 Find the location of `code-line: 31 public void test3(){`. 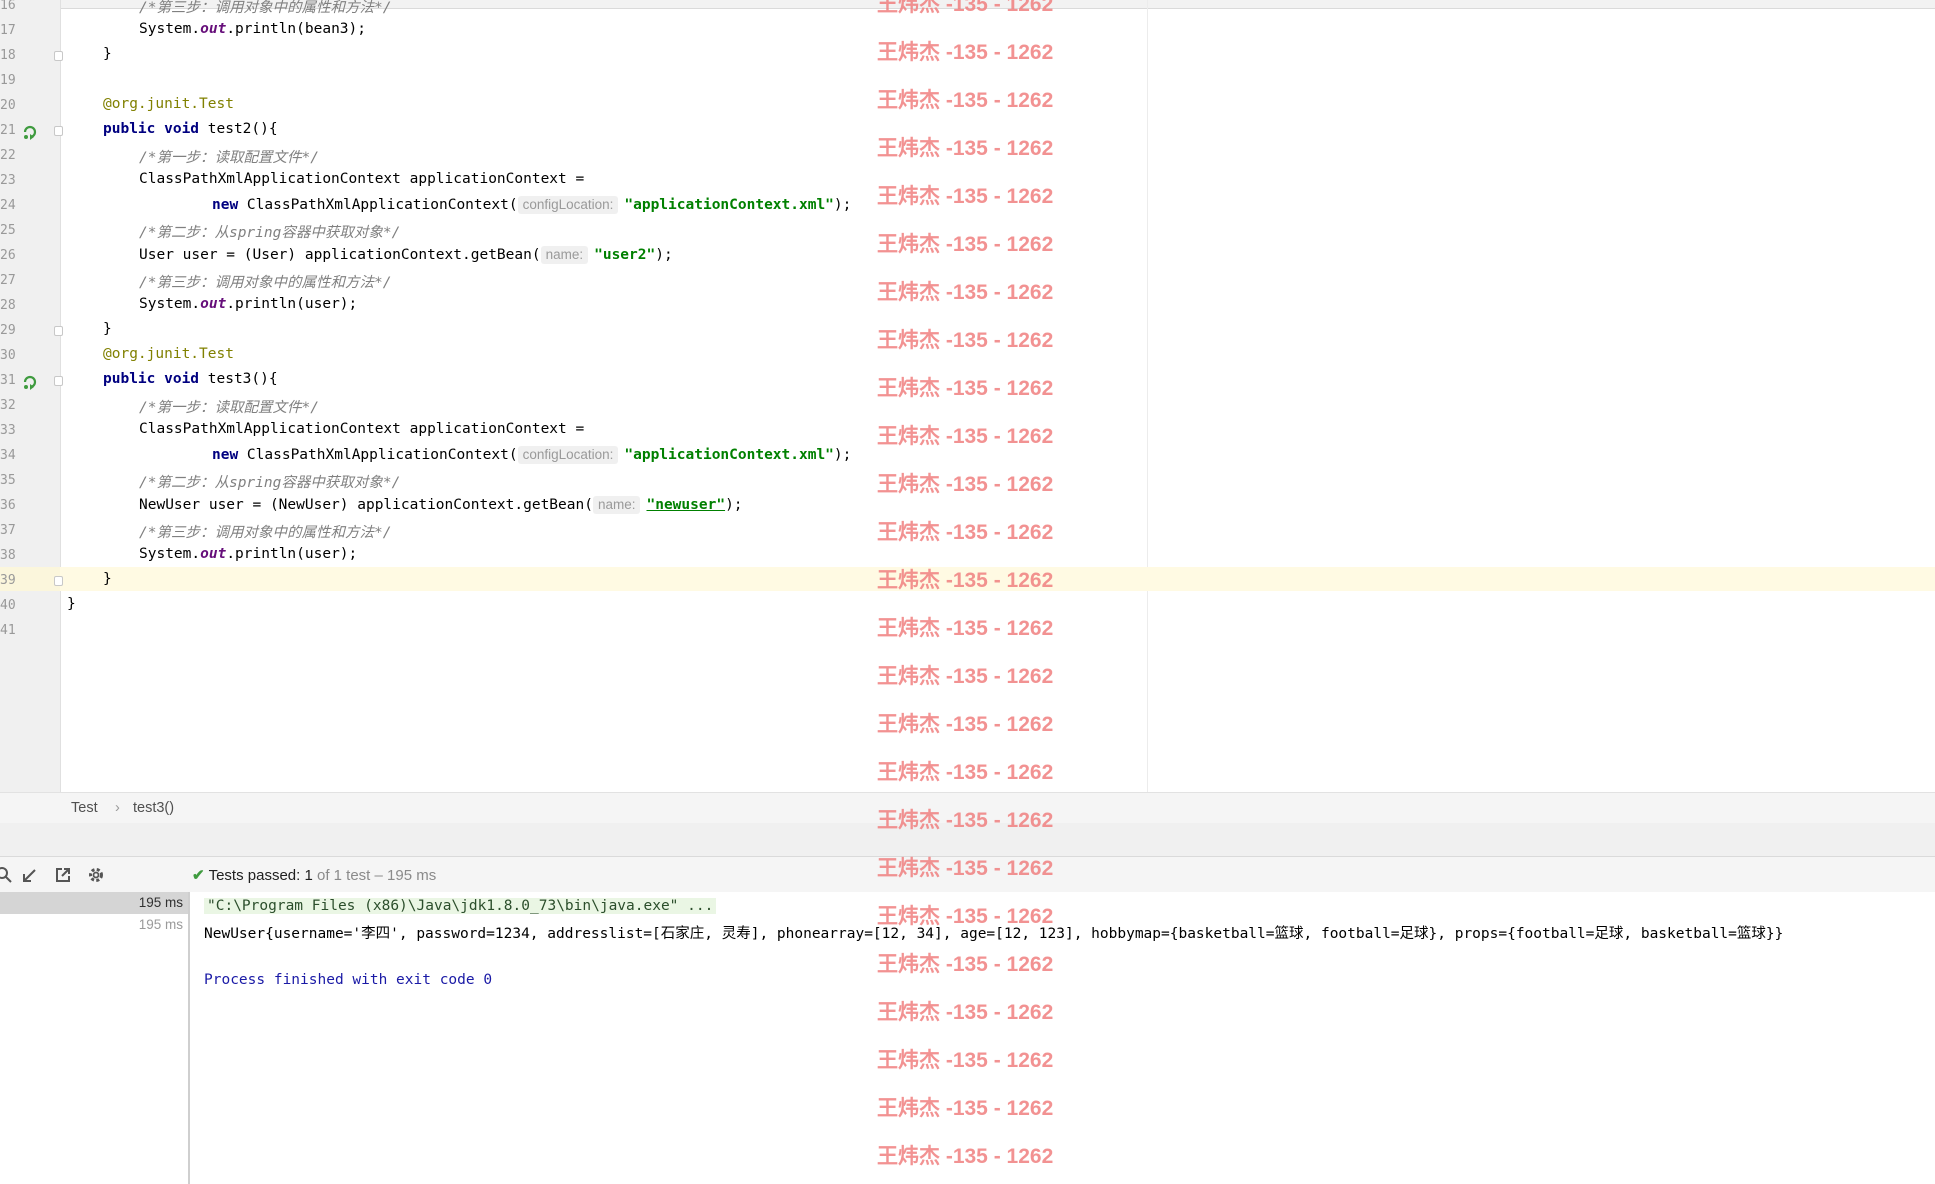

code-line: 31 public void test3(){ is located at coordinates (967, 381).